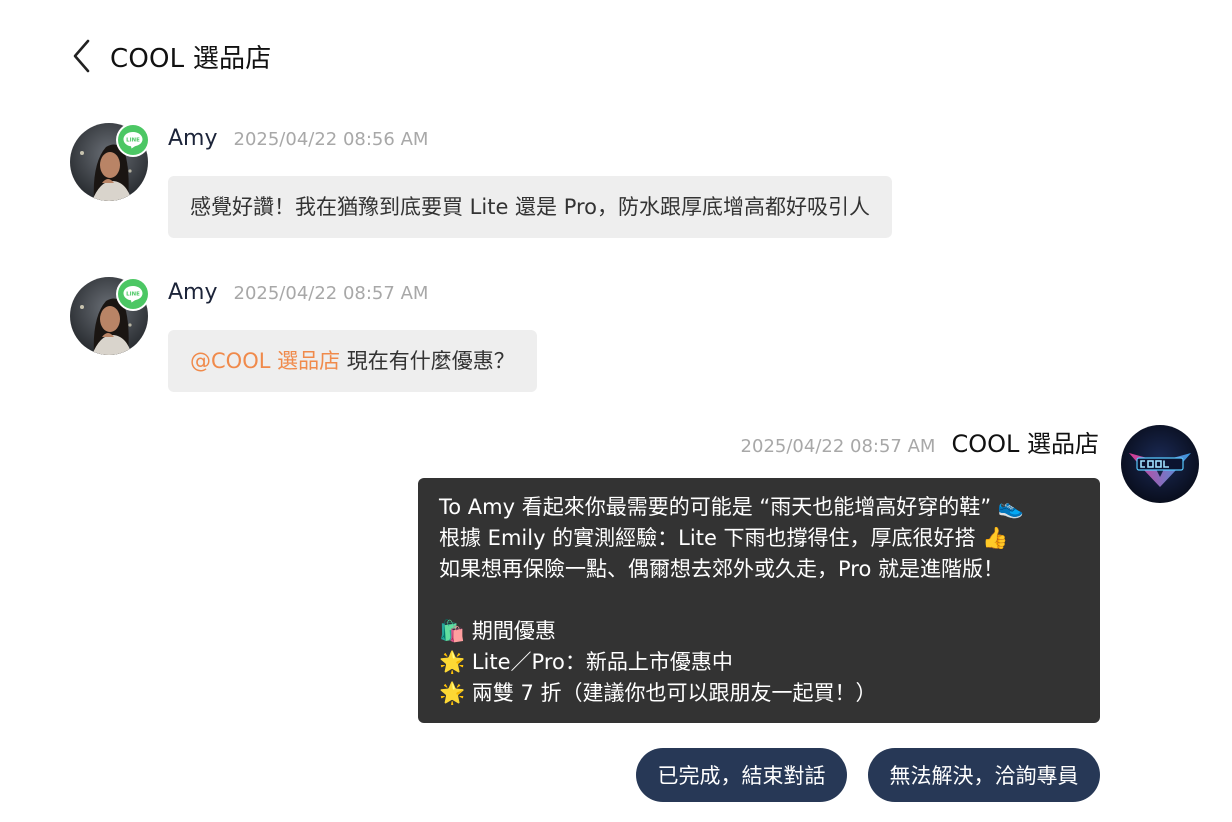  What do you see at coordinates (191, 58) in the screenshot?
I see `page-title: COOL 選品店` at bounding box center [191, 58].